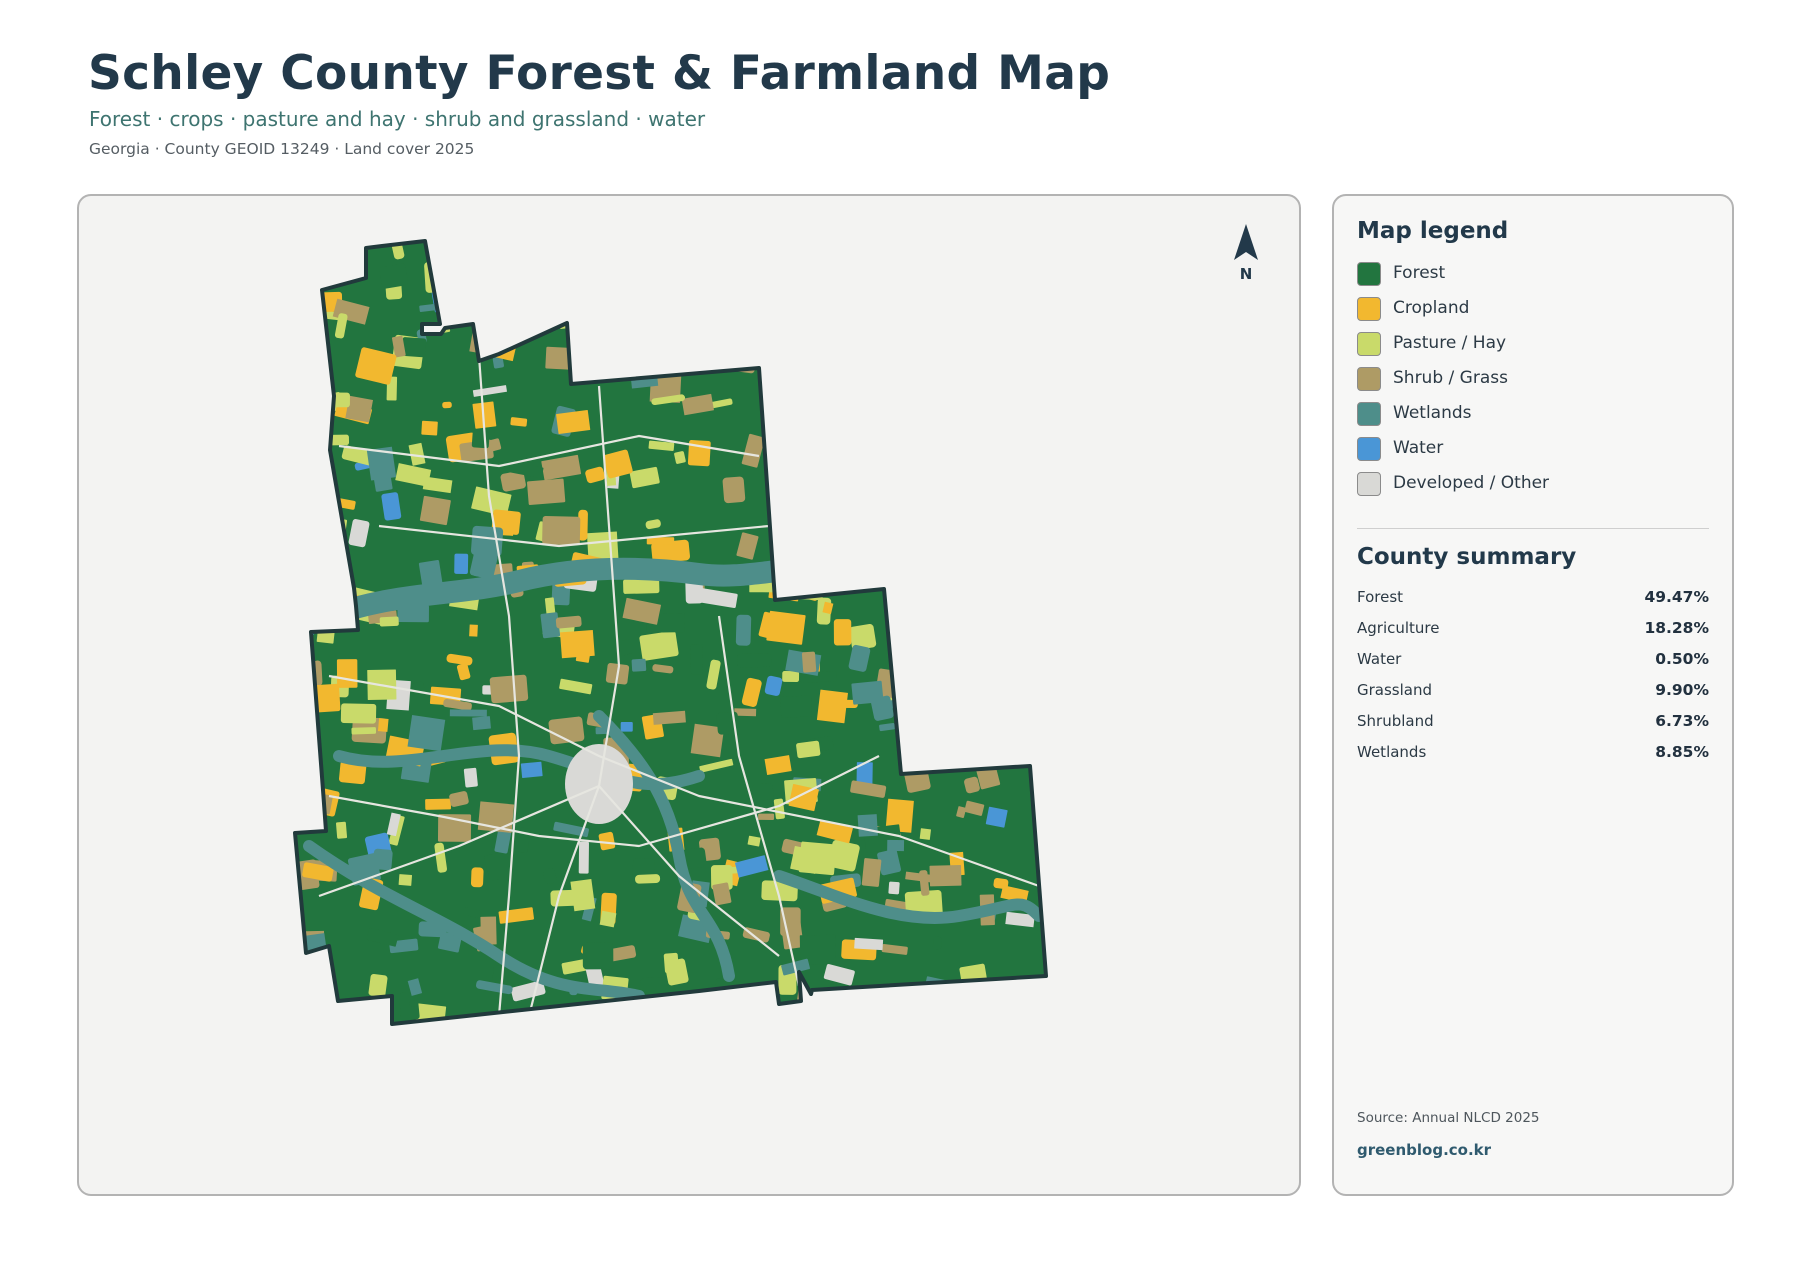  What do you see at coordinates (1533, 660) in the screenshot?
I see `summary-row-water: Water 0.50%` at bounding box center [1533, 660].